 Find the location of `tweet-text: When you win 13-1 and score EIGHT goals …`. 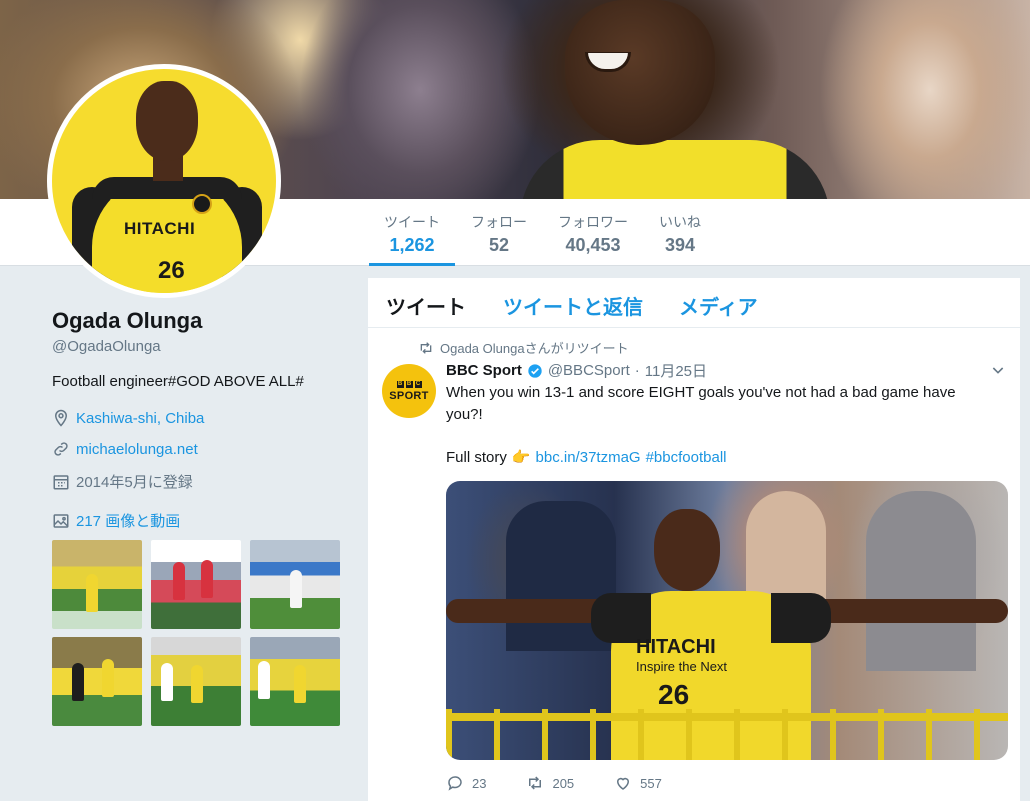

tweet-text: When you win 13-1 and score EIGHT goals … is located at coordinates (701, 403).